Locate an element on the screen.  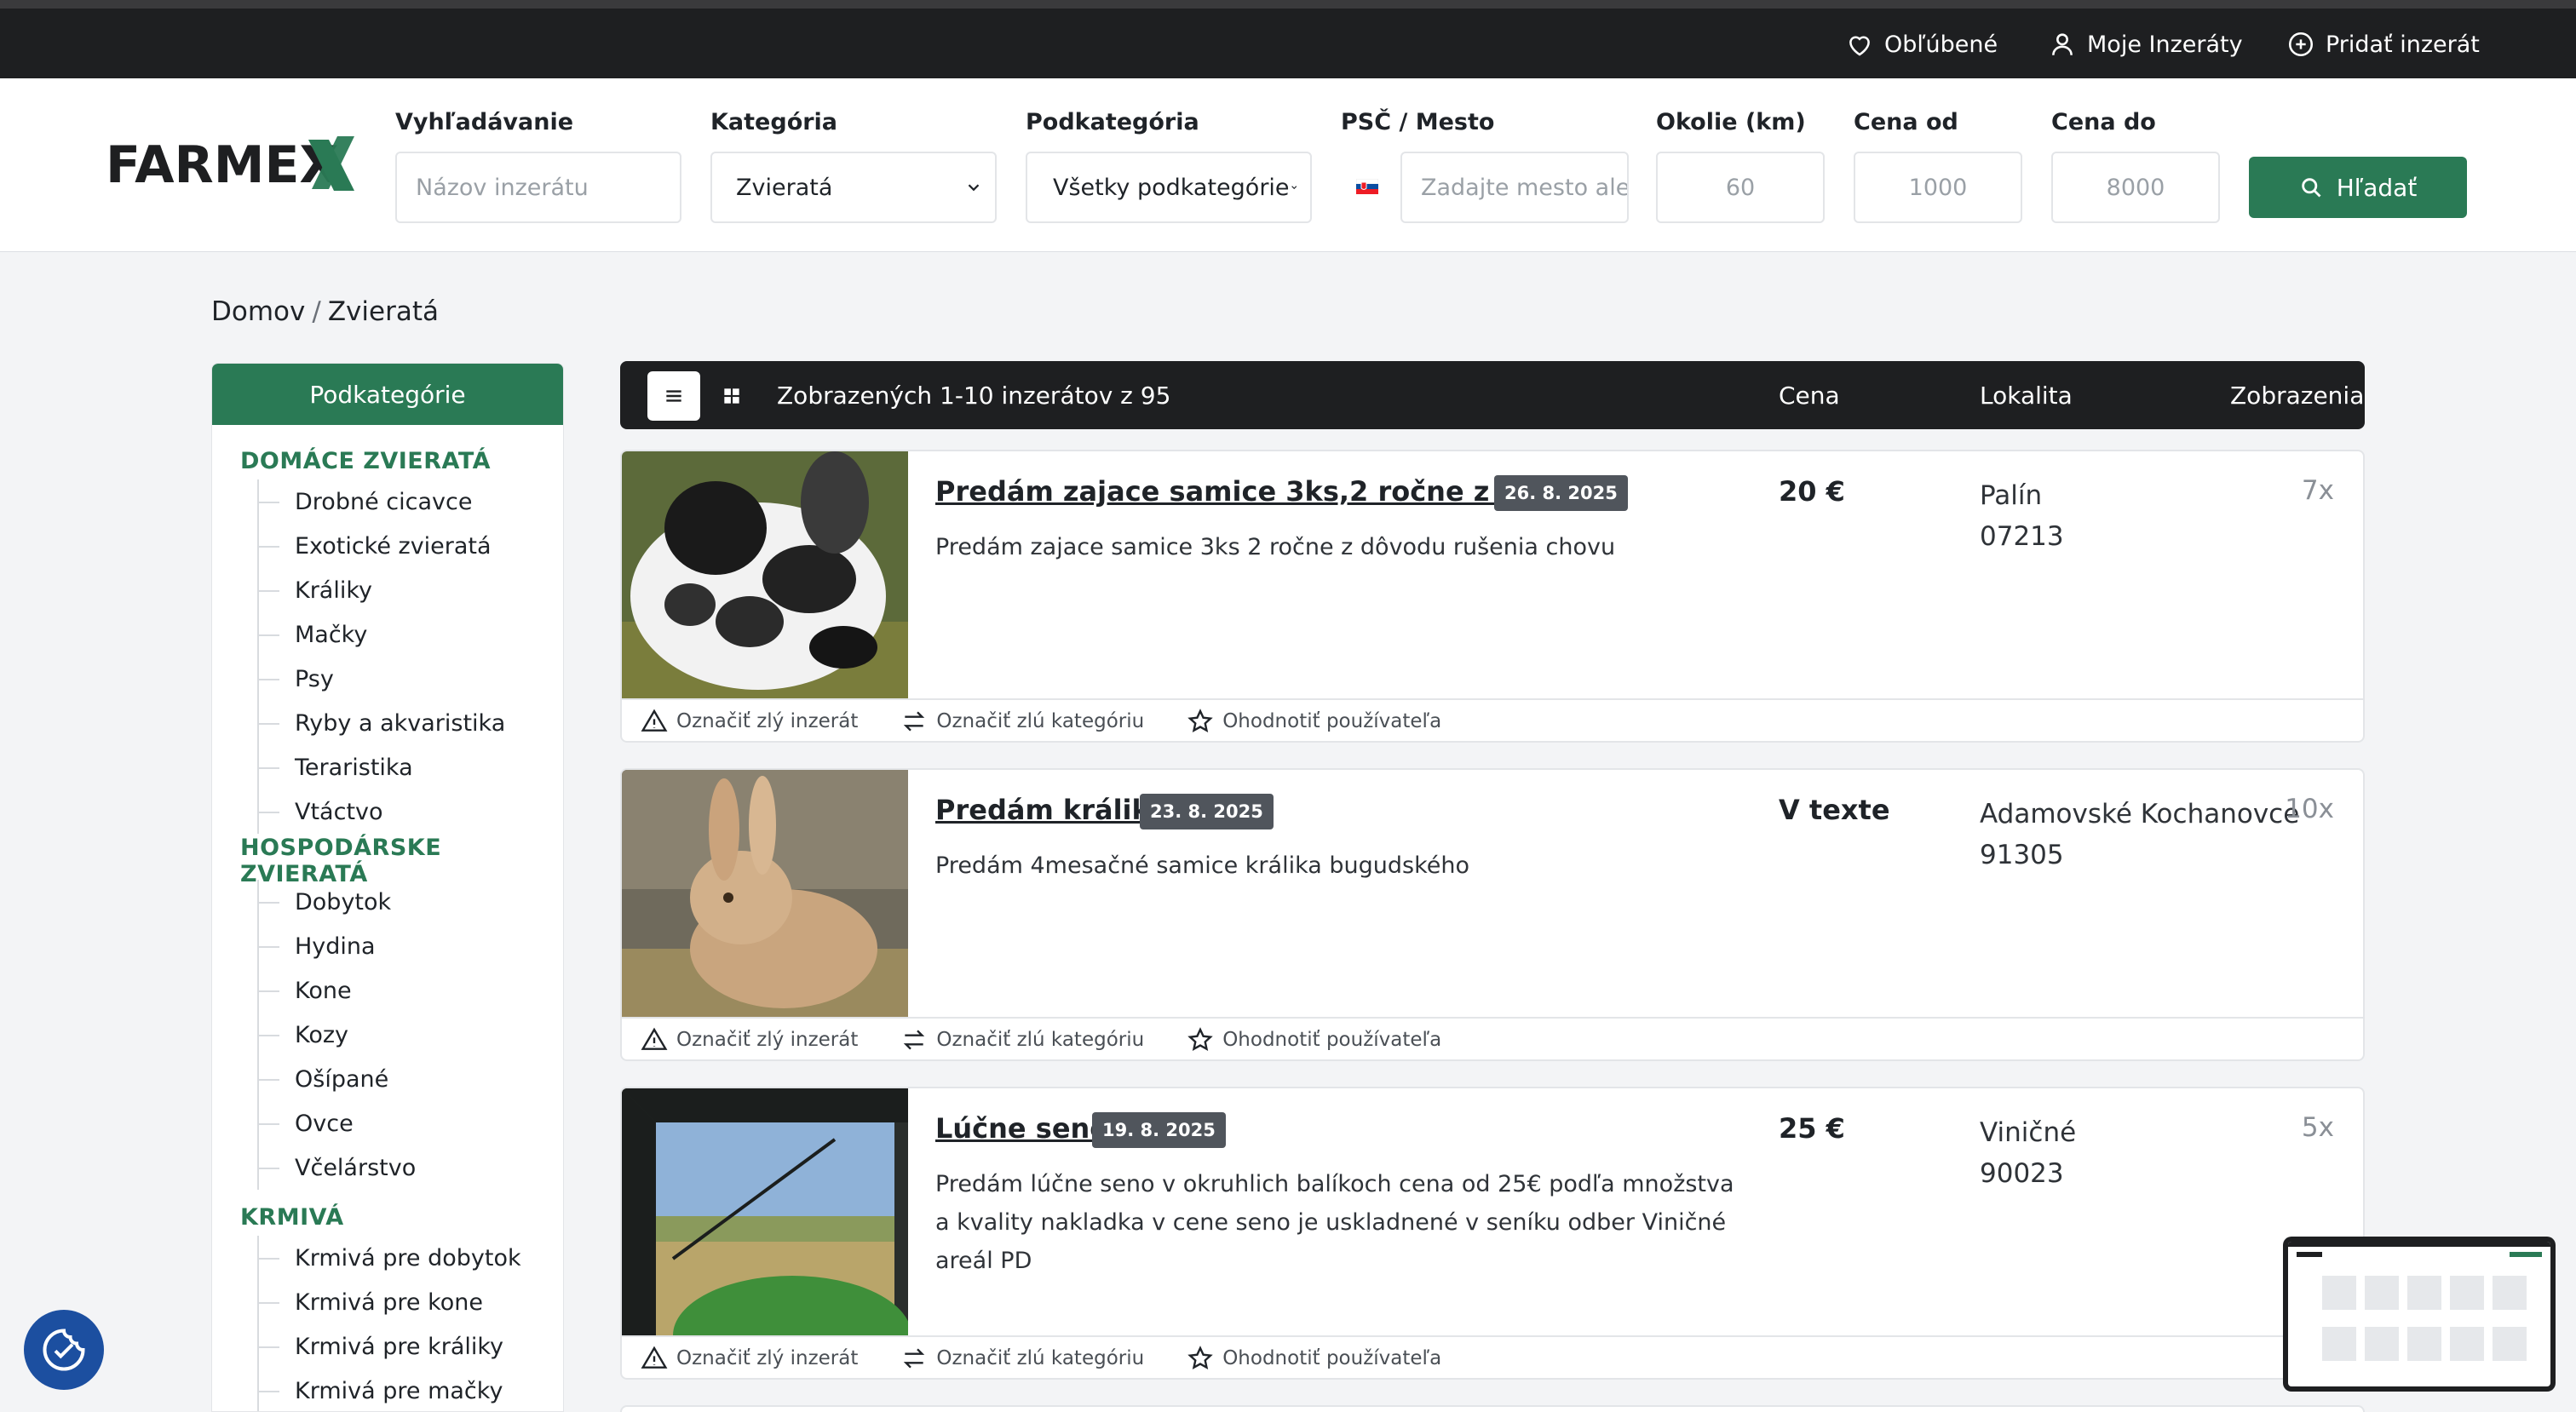
sidebar-item: Teraristika is located at coordinates (388, 767).